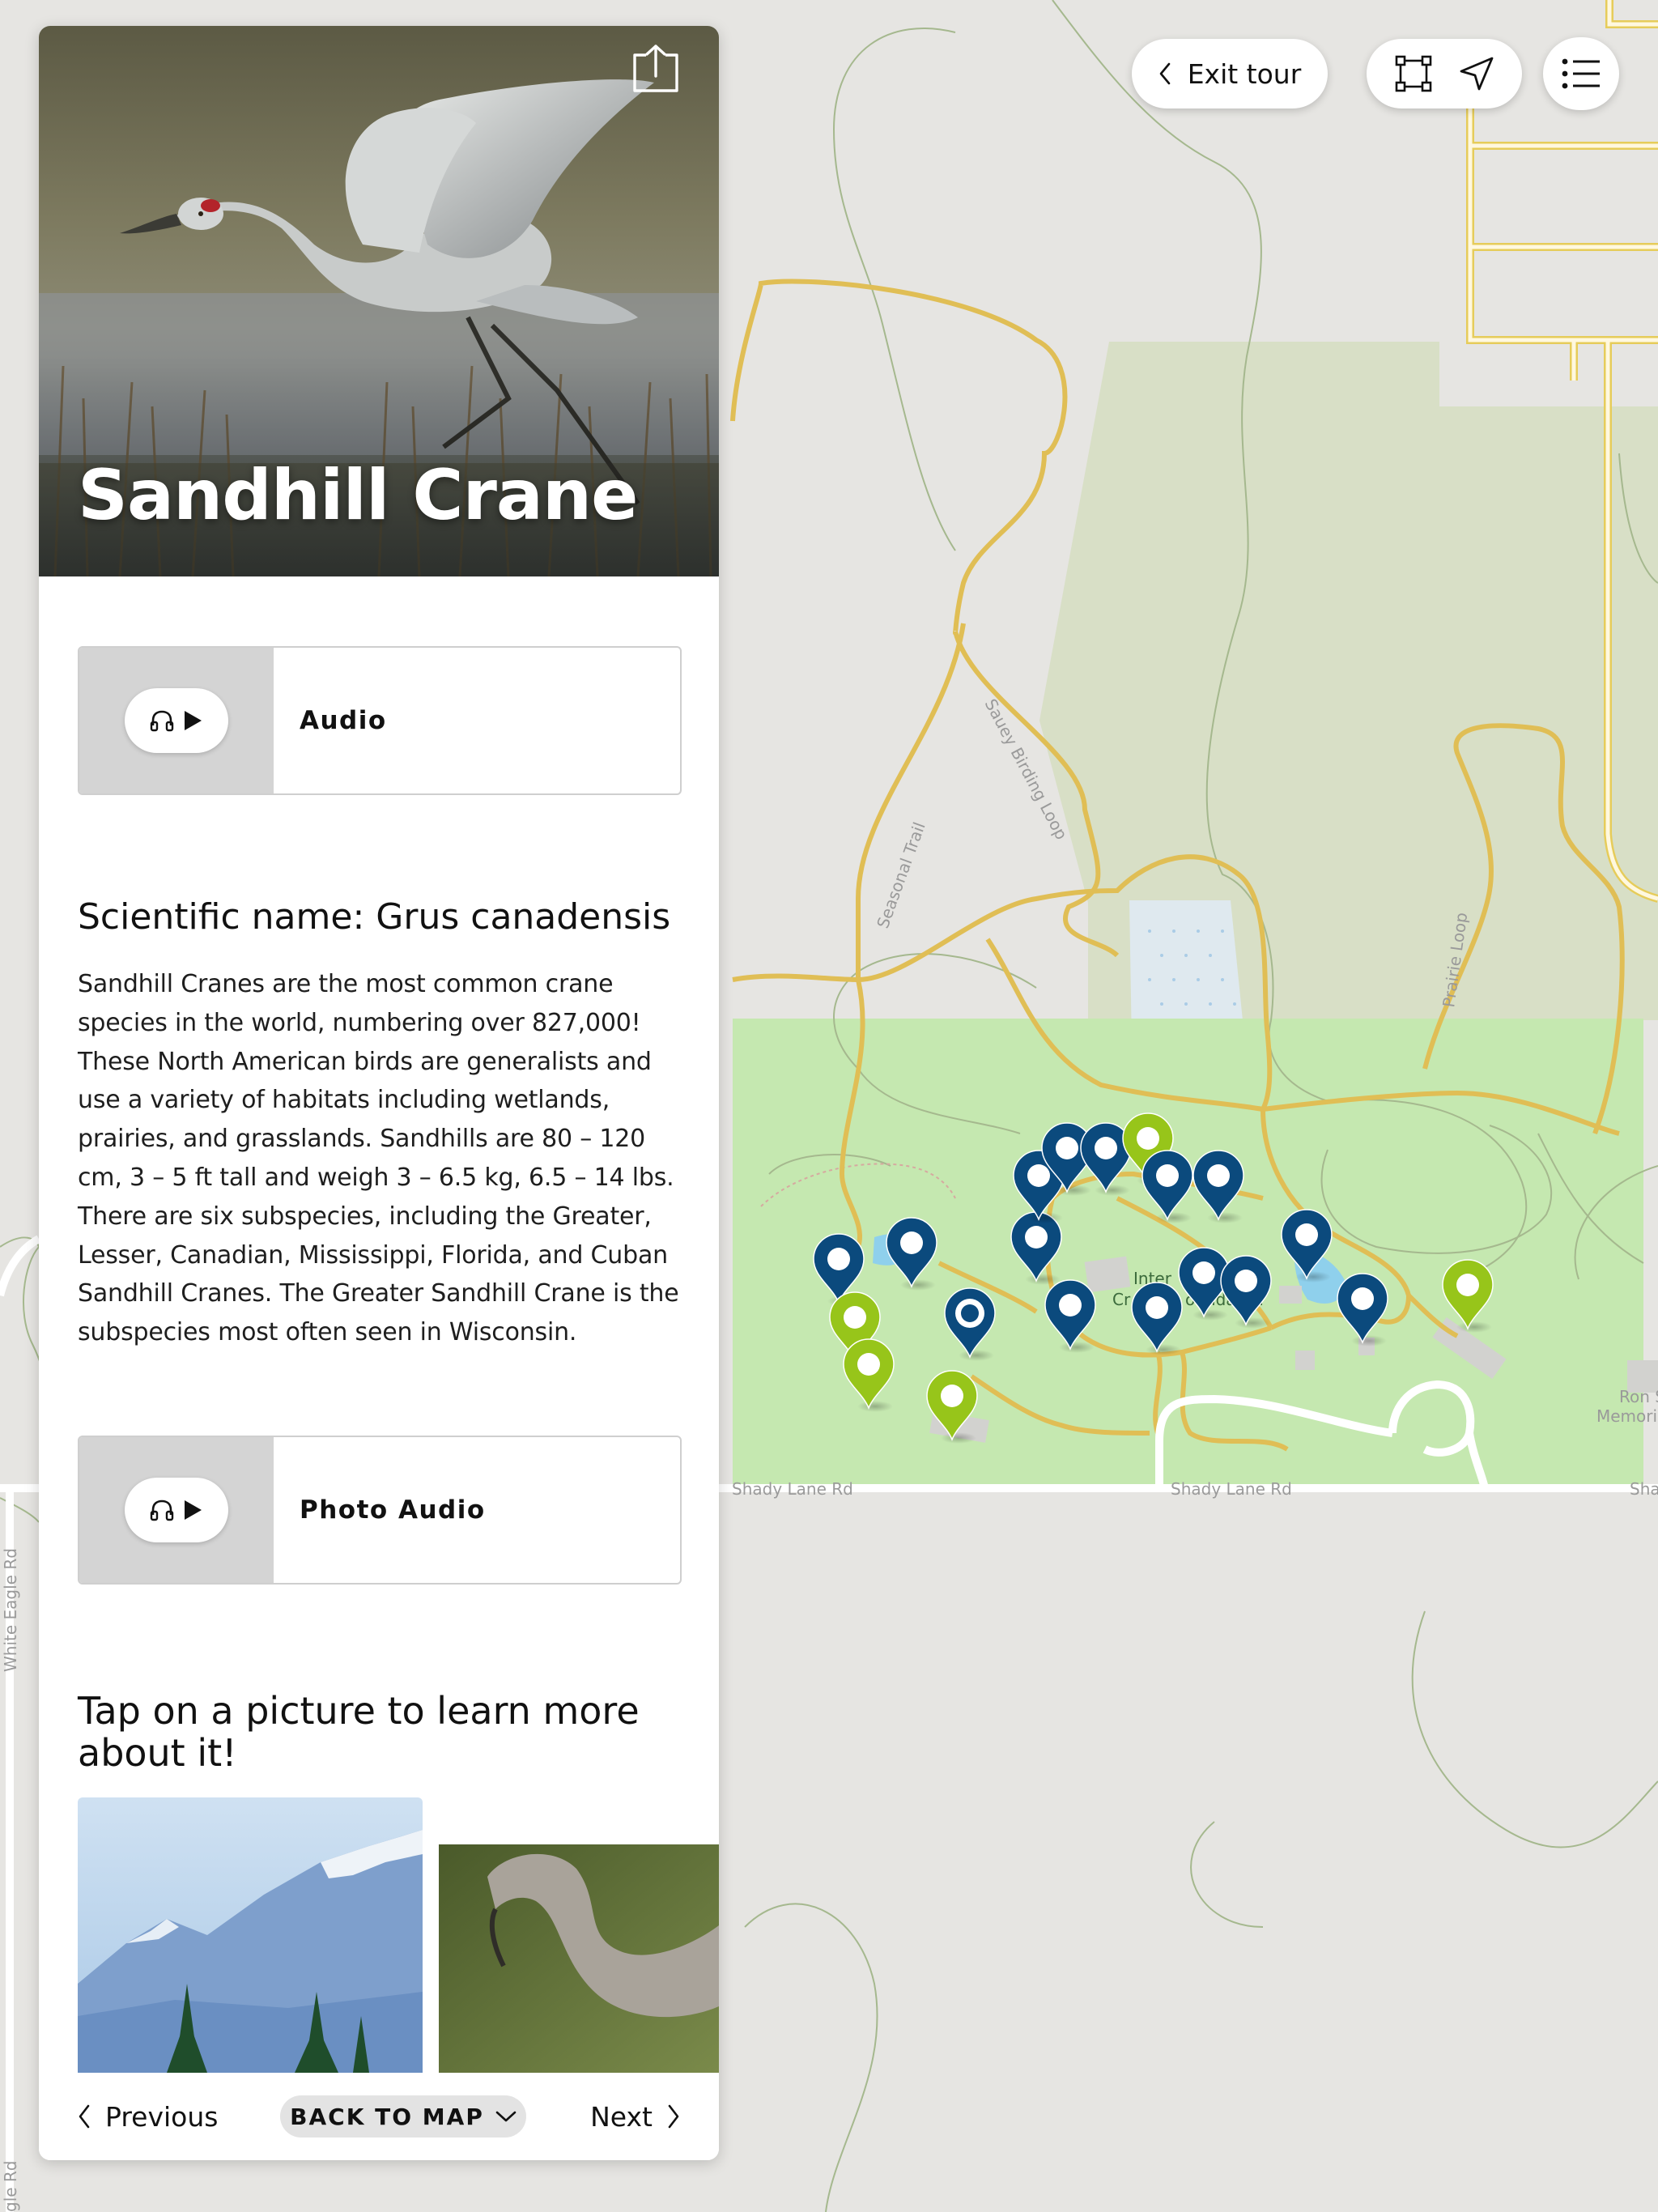 The image size is (1658, 2212). I want to click on exit-tour-label: Exit tour, so click(1244, 74).